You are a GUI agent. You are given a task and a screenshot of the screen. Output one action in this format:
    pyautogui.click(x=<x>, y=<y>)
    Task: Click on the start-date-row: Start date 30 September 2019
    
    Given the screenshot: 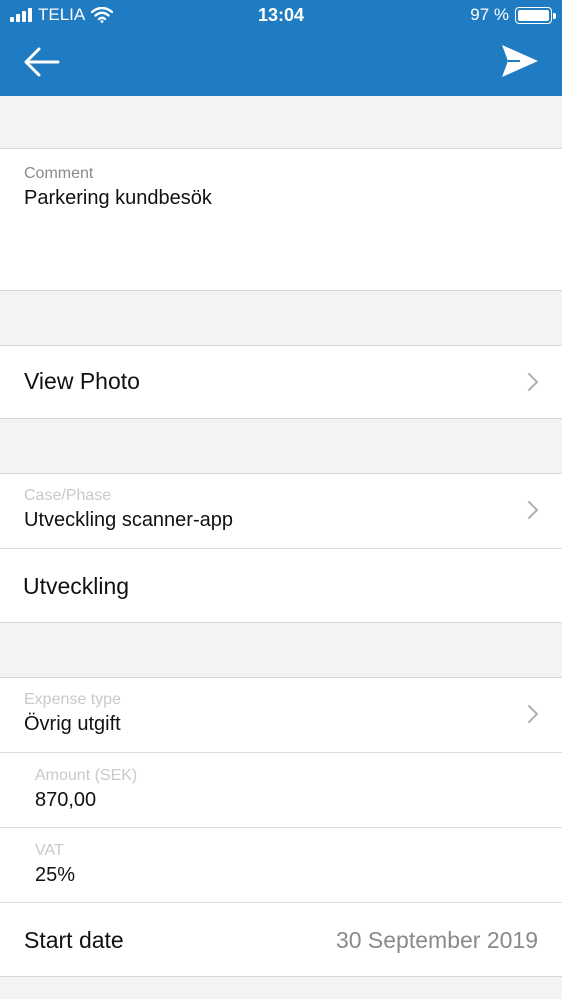 What is the action you would take?
    pyautogui.click(x=281, y=939)
    